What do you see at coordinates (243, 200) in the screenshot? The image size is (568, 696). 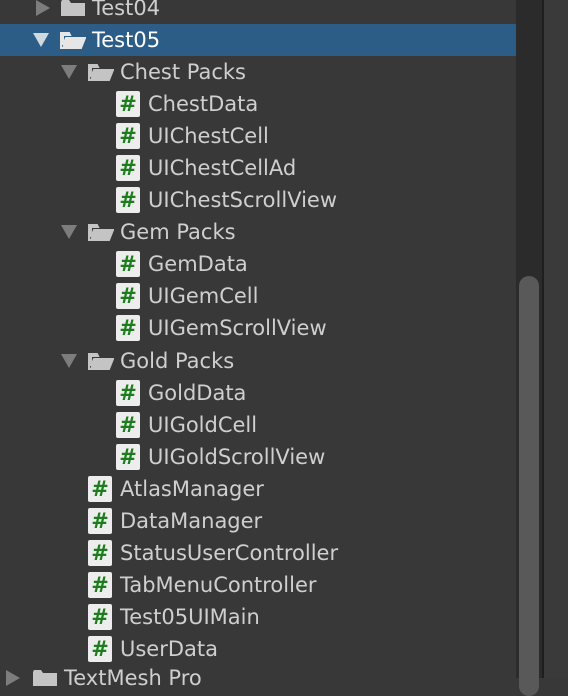 I see `tree-item-label: UIChestScrollView` at bounding box center [243, 200].